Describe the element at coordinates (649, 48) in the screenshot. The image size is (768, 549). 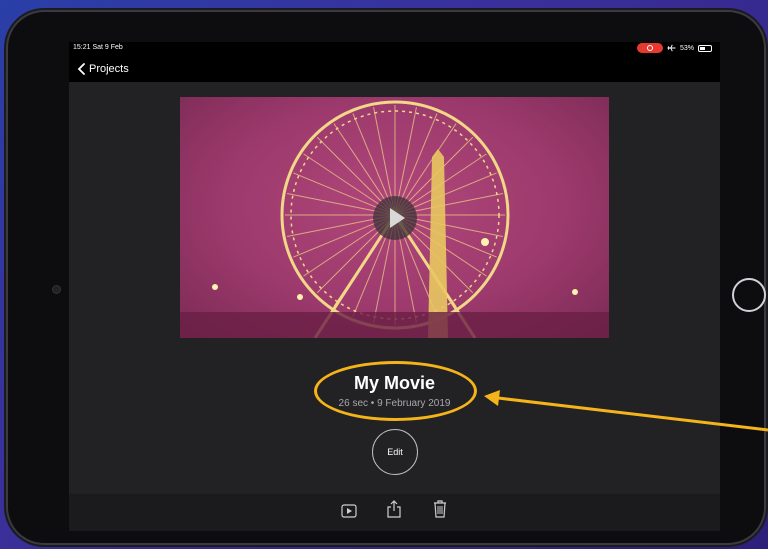
I see `screen-record-icon` at that location.